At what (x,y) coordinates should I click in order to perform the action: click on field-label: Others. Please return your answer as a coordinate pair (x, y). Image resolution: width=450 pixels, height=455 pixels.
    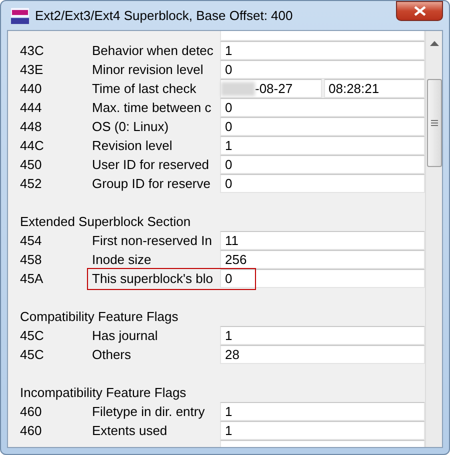
    Looking at the image, I should click on (112, 355).